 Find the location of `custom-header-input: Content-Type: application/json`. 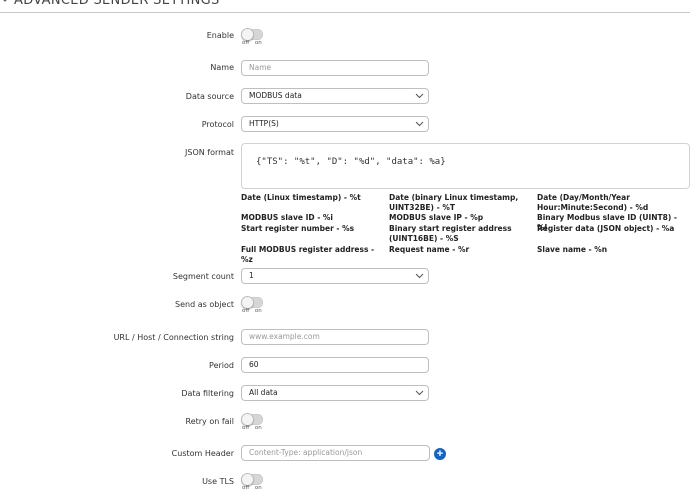

custom-header-input: Content-Type: application/json is located at coordinates (335, 453).